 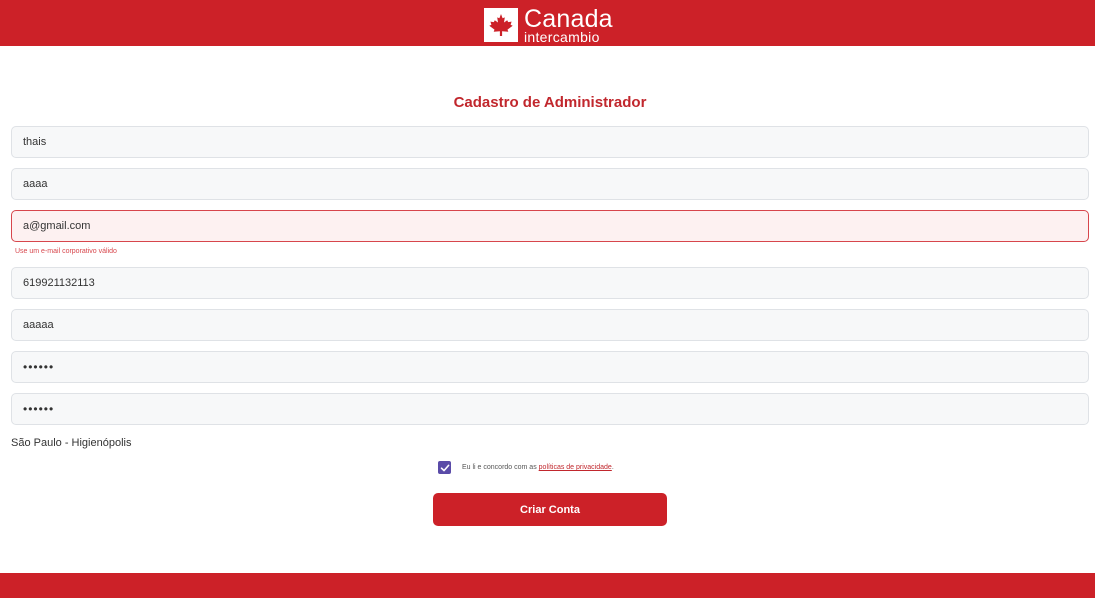 I want to click on logo-text: Canada intercambio, so click(x=568, y=26).